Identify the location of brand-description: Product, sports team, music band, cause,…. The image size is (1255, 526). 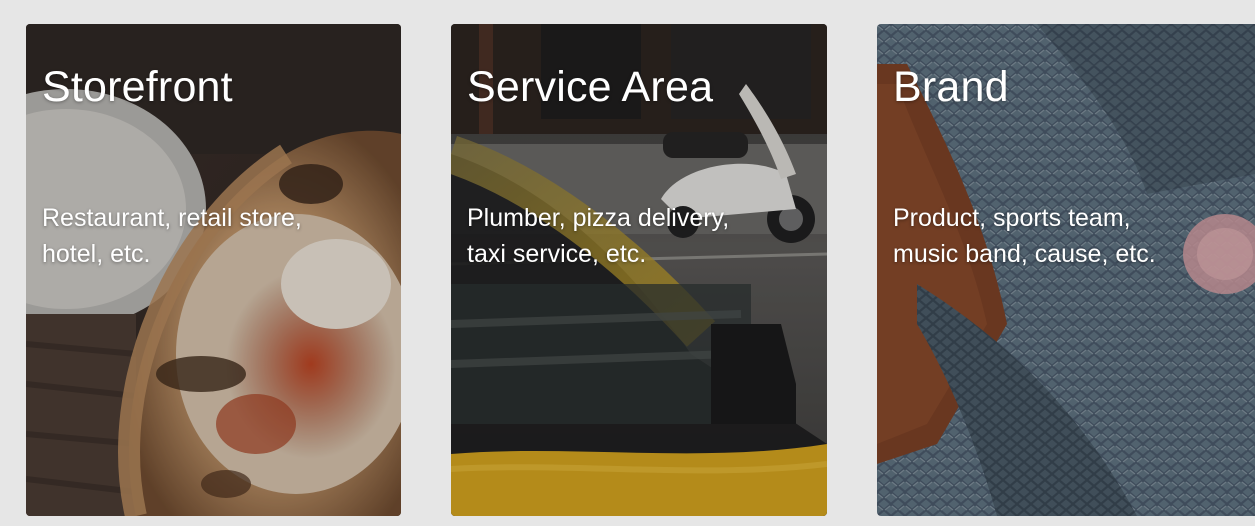
(1063, 236).